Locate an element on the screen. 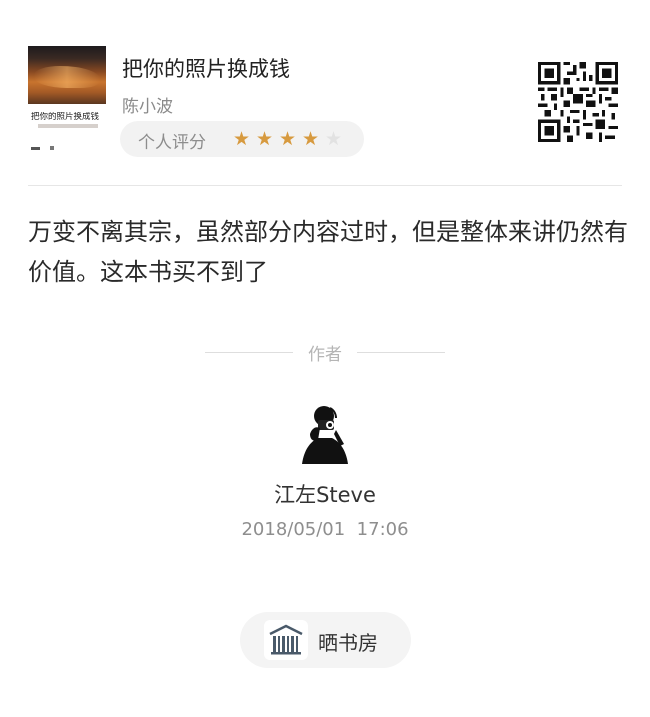  cover-title: 把你的照片换成钱 is located at coordinates (65, 117).